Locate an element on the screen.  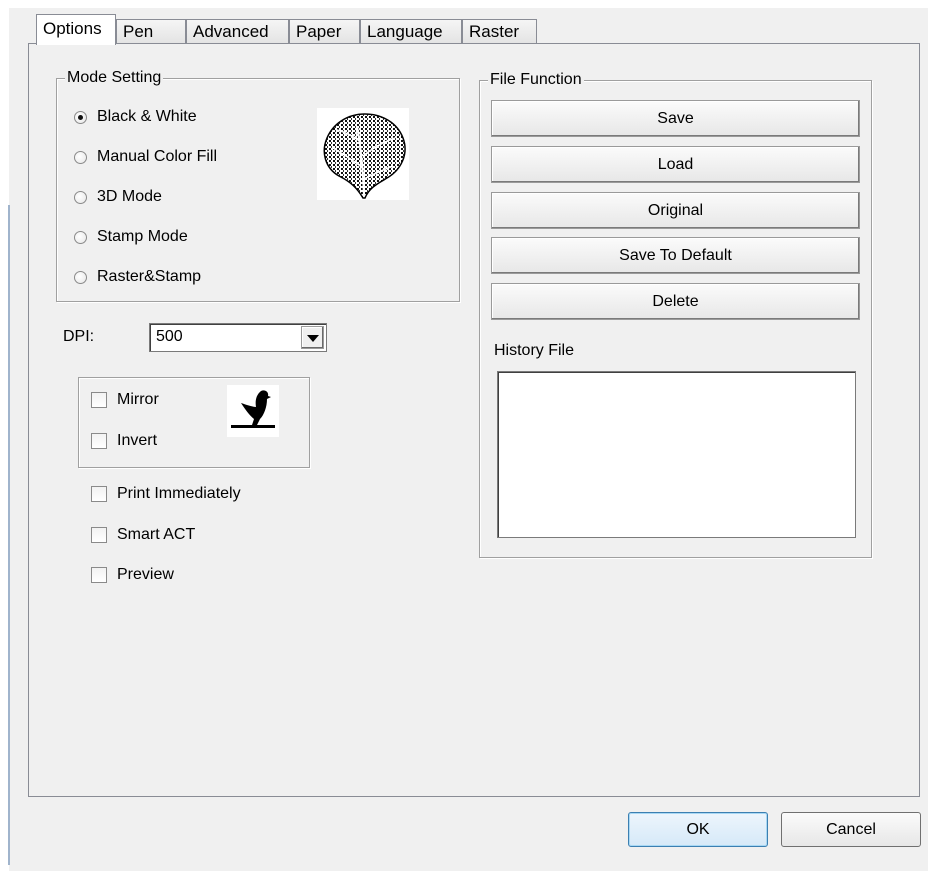
dpi-label: DPI: is located at coordinates (79, 336).